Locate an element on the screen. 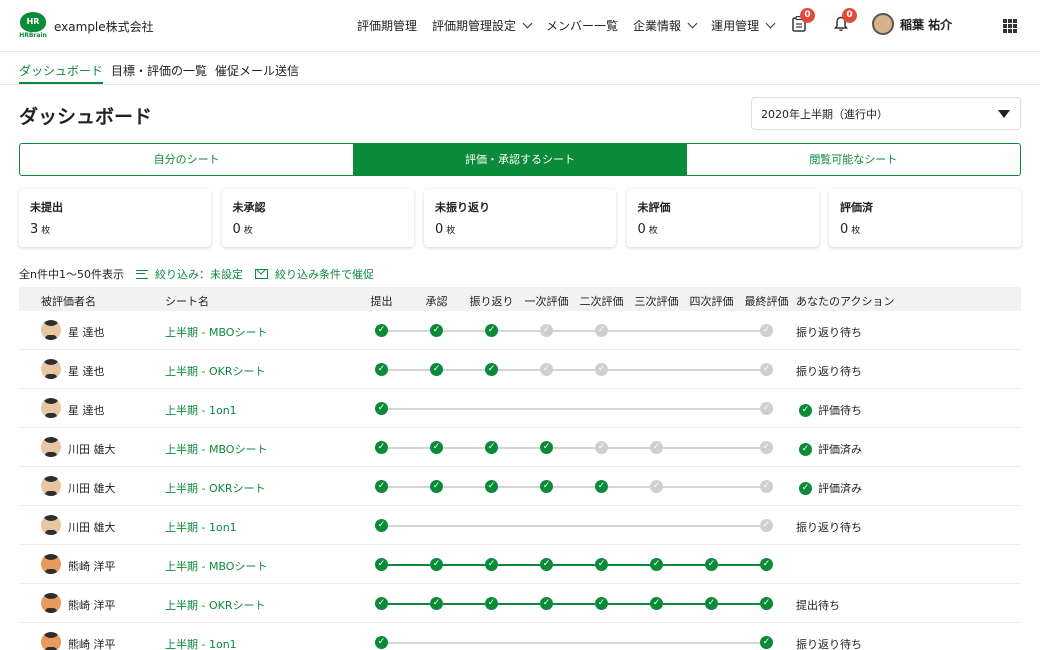 Image resolution: width=1040 pixels, height=650 pixels. table-row: 川田 雄大 上半期 - OKRシート ✓ ✓ ✓ ✓ ✓ ✓ ✓ ✓ 評価済み is located at coordinates (520, 486).